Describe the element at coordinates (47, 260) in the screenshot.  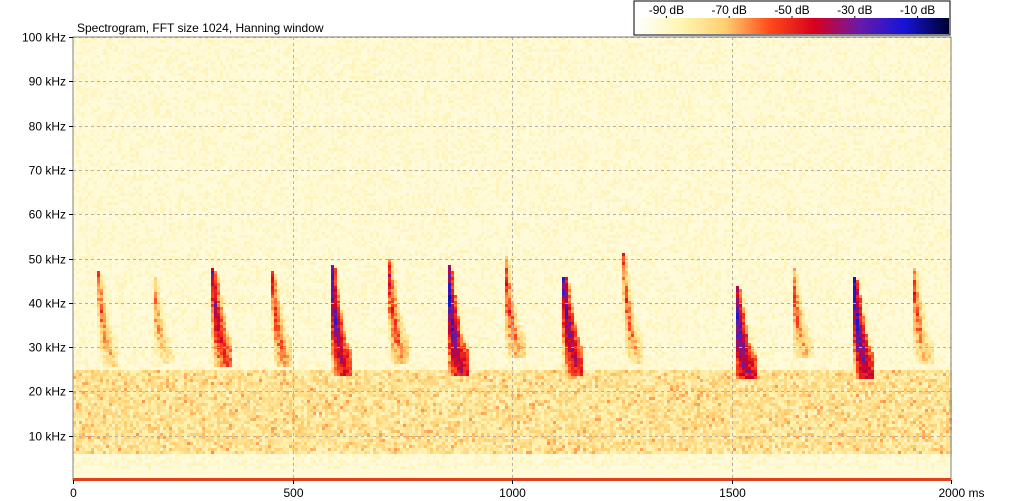
I see `y-tick-label: 50 kHz` at that location.